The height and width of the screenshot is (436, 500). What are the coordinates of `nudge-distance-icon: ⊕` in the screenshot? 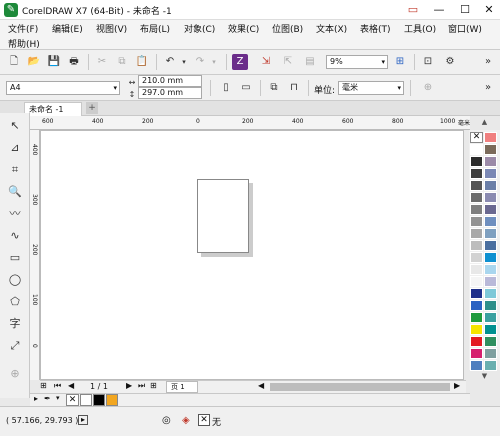 It's located at (428, 88).